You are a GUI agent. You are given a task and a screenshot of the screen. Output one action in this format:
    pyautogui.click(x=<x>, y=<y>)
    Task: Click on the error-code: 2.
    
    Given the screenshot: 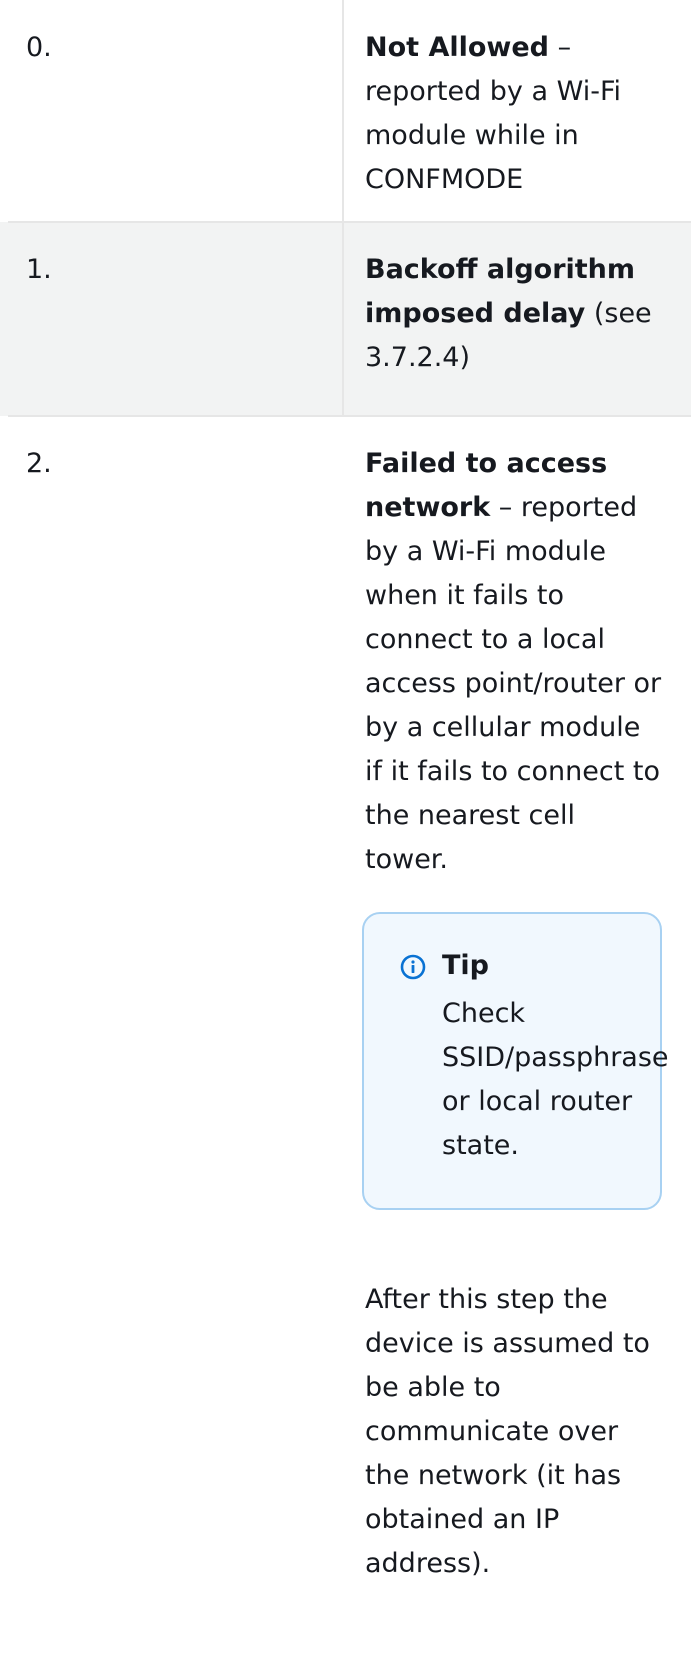 What is the action you would take?
    pyautogui.click(x=39, y=463)
    